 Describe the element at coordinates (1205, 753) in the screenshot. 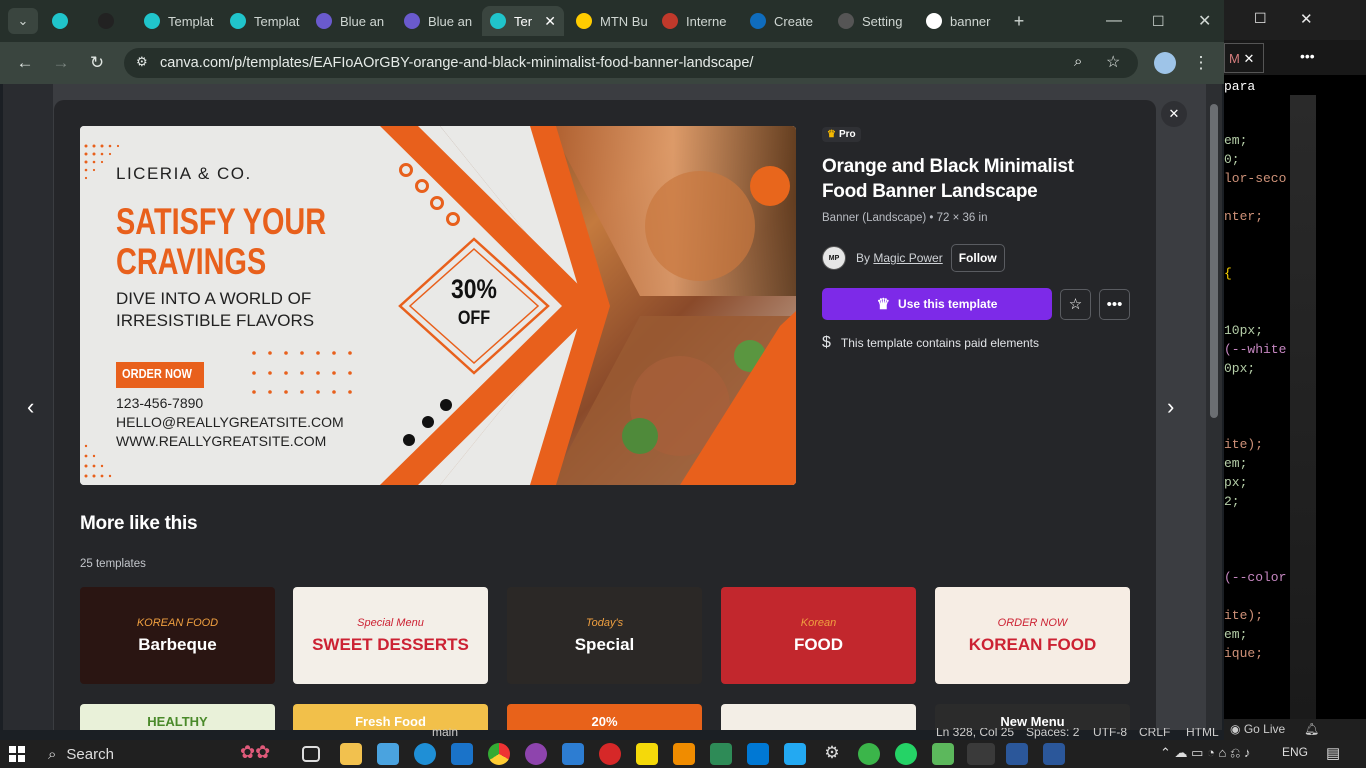

I see `tray-icons: ⌃ ☁ ▭ ◔ ⌂ ⎌ ♪` at that location.